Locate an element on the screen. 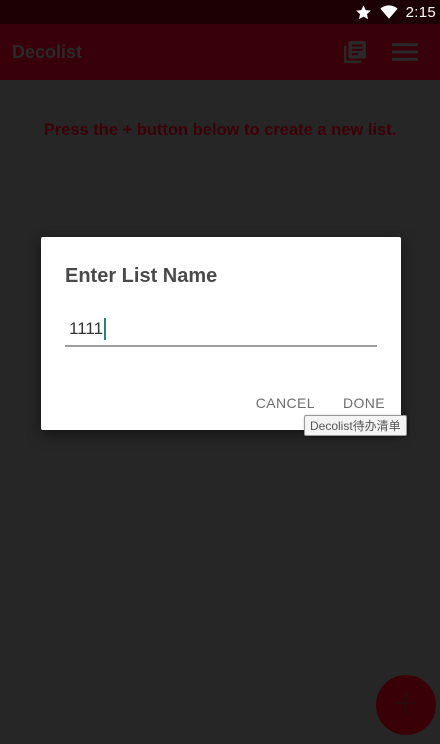 The height and width of the screenshot is (744, 440). menu-icon is located at coordinates (405, 52).